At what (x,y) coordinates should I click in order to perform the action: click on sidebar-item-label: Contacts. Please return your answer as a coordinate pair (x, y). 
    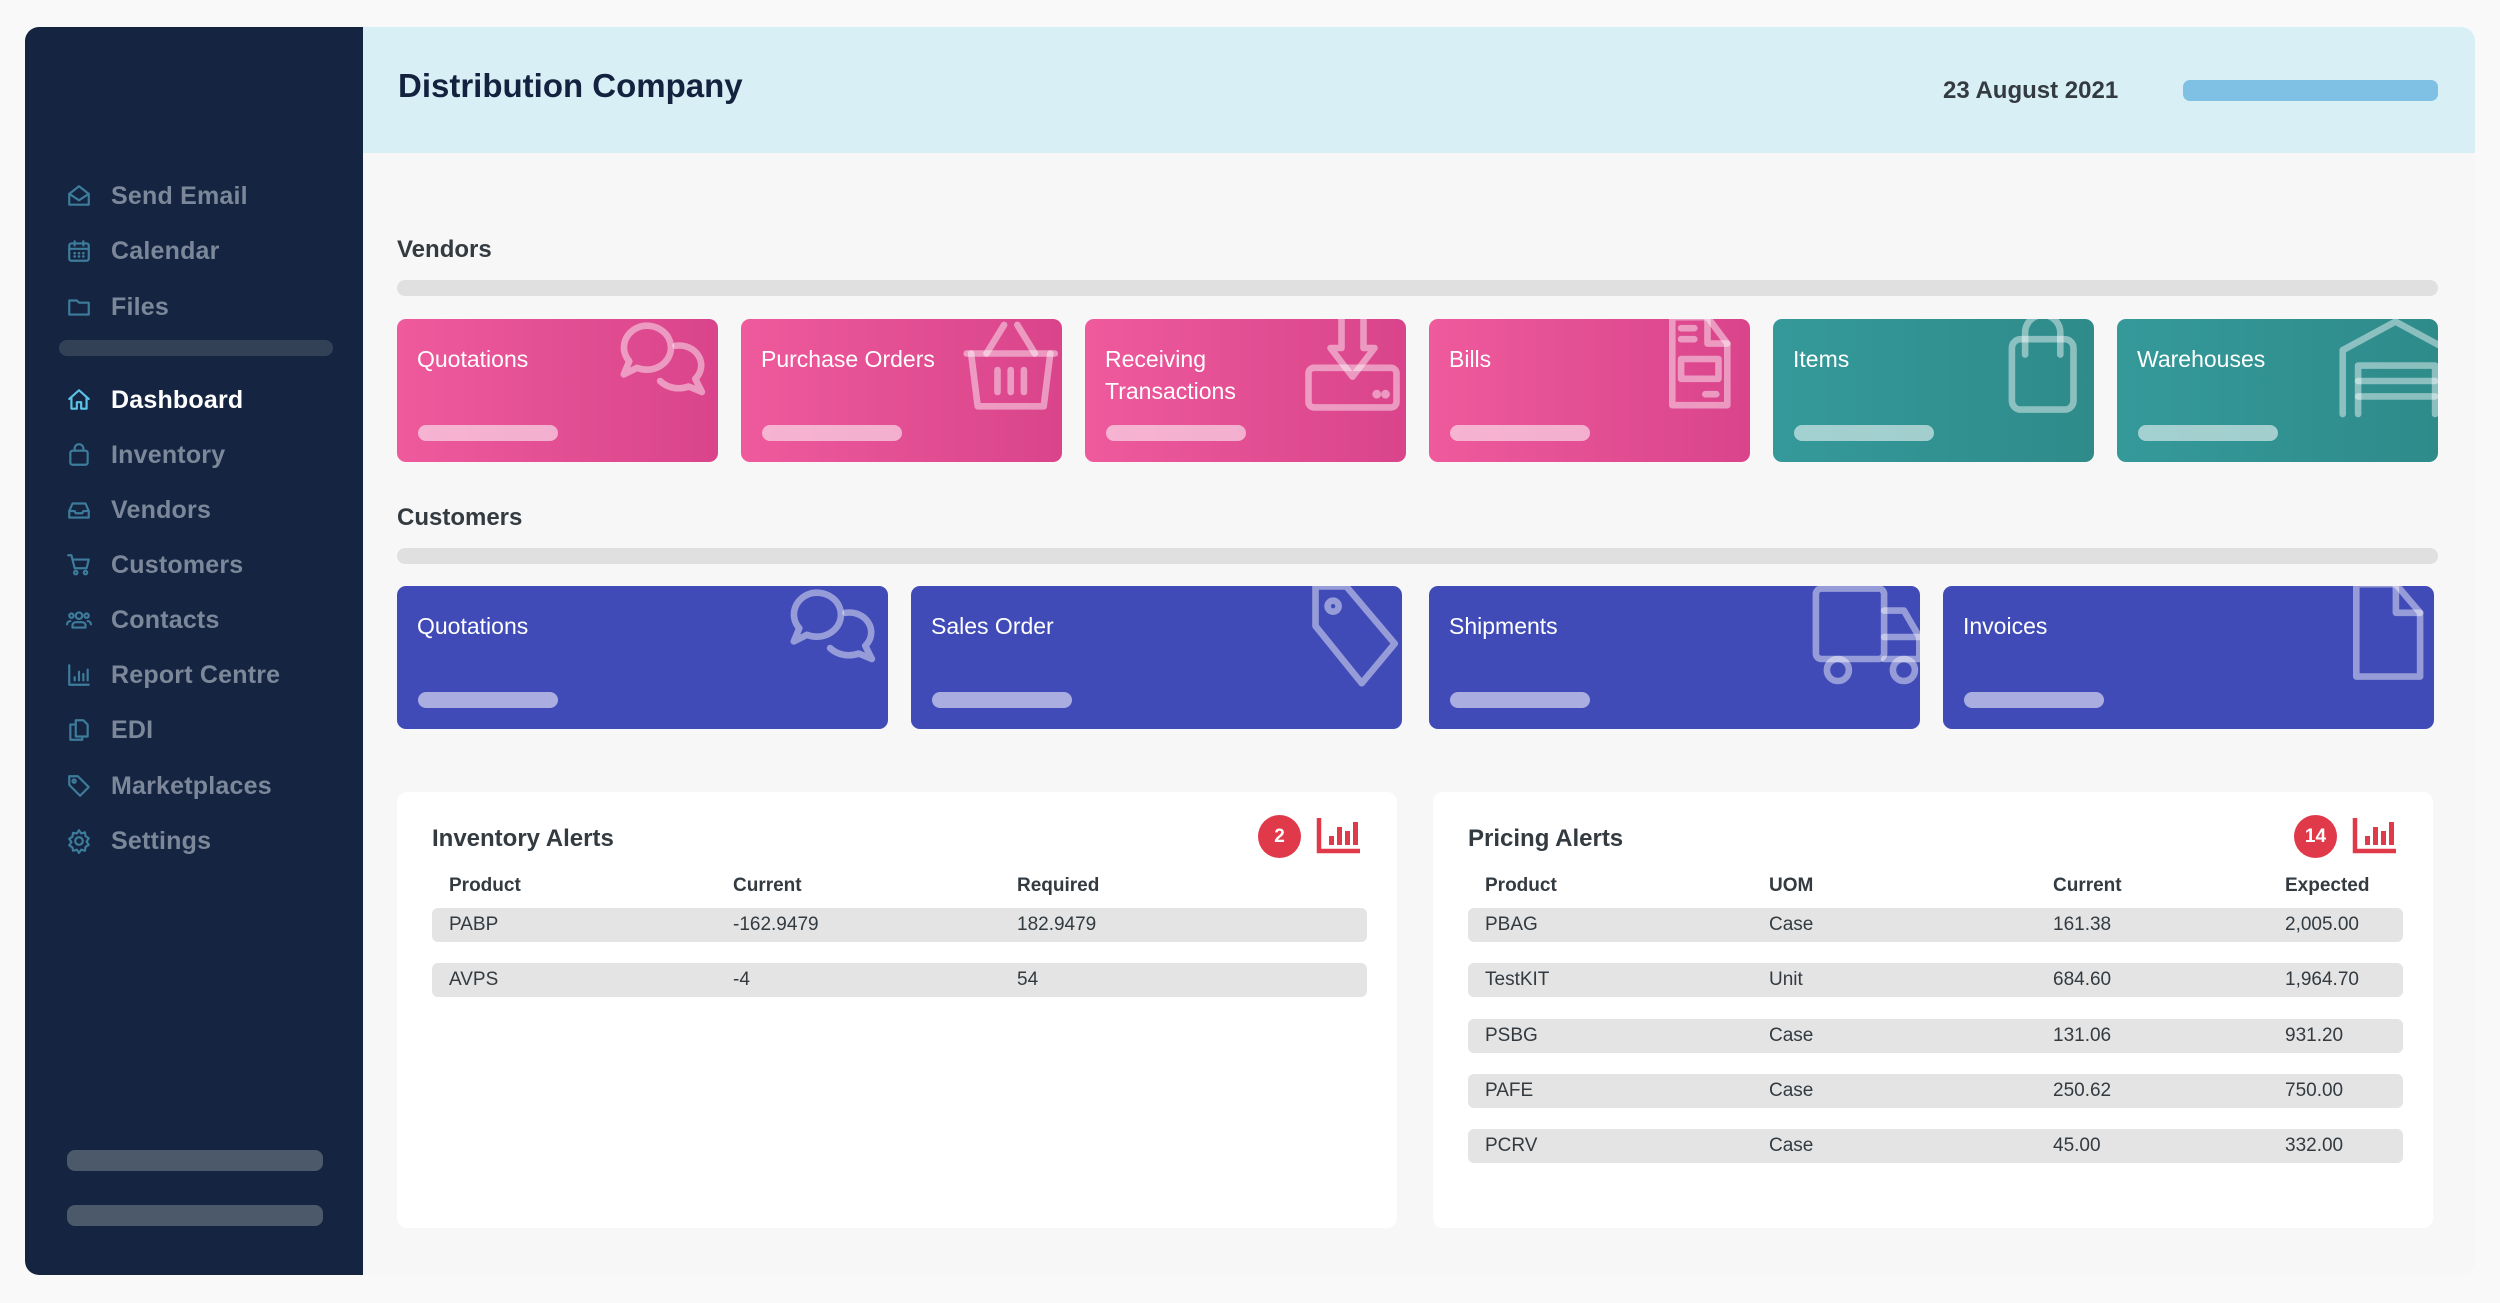
    Looking at the image, I should click on (165, 619).